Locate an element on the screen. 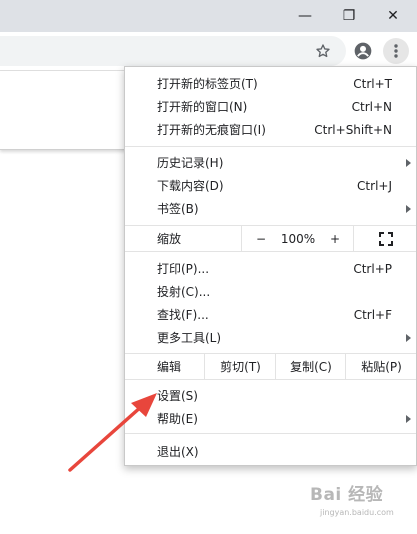 Image resolution: width=417 pixels, height=534 pixels. watermark-url: jingyan.baidu.com is located at coordinates (357, 512).